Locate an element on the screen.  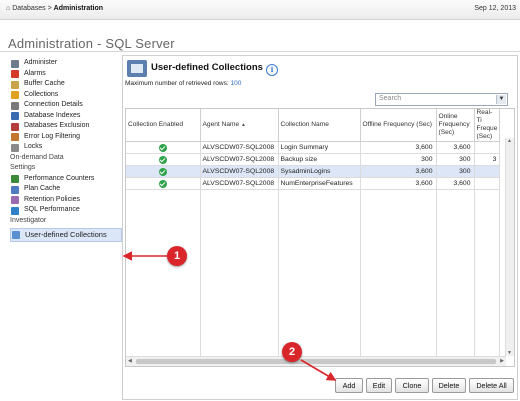
col-header-agent: Agent Name ▲ is located at coordinates (239, 125).